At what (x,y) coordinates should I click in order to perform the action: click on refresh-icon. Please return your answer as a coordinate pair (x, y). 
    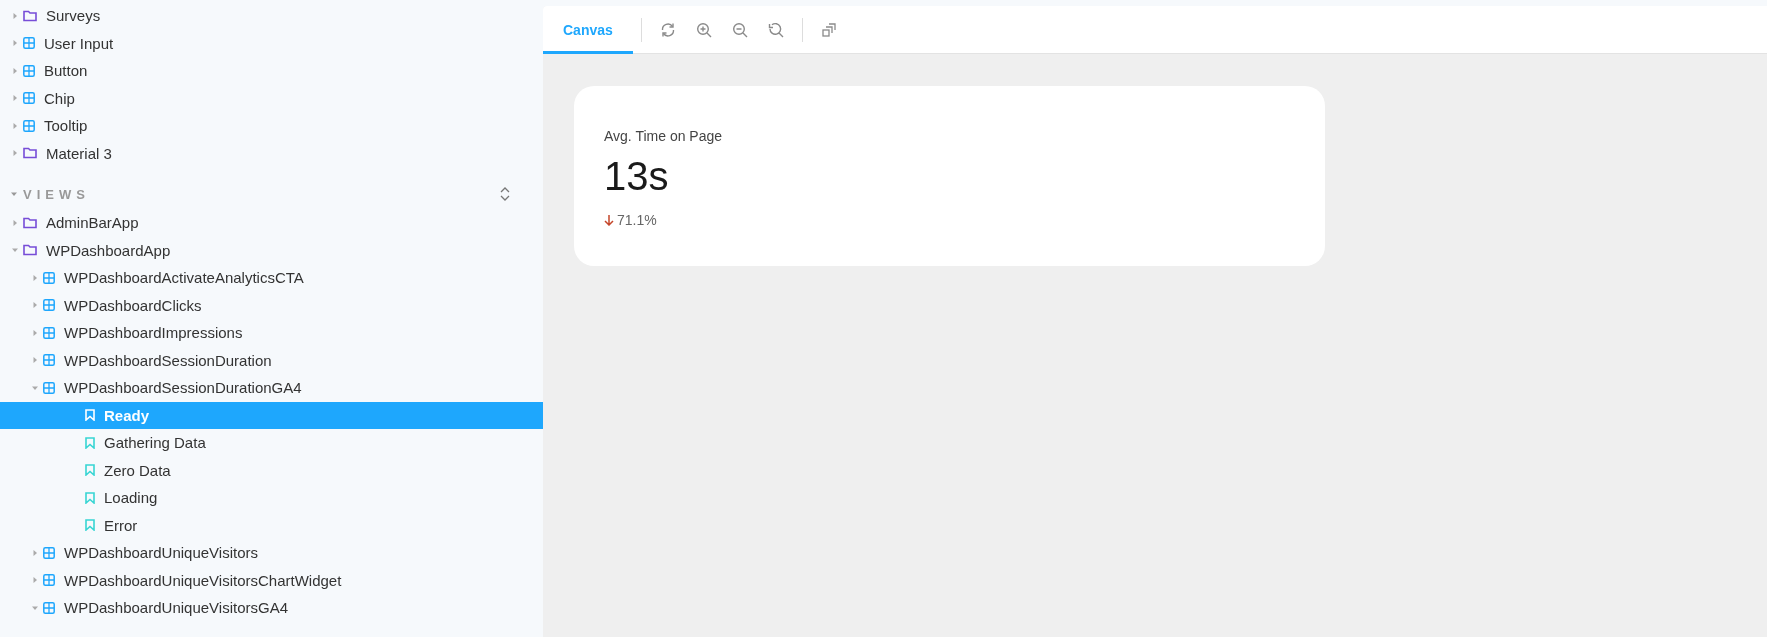
    Looking at the image, I should click on (667, 29).